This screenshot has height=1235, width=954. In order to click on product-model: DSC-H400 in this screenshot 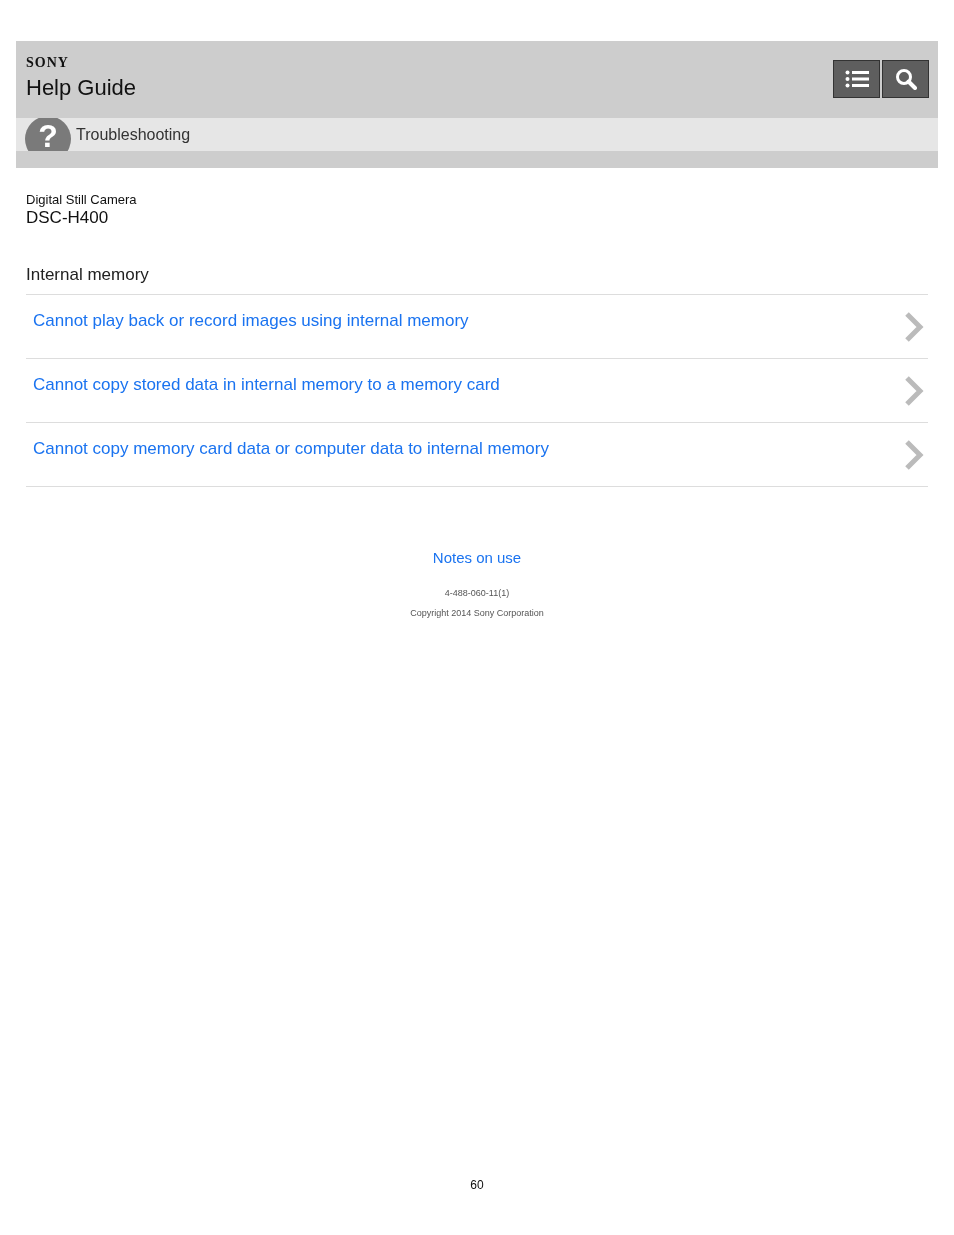, I will do `click(68, 218)`.